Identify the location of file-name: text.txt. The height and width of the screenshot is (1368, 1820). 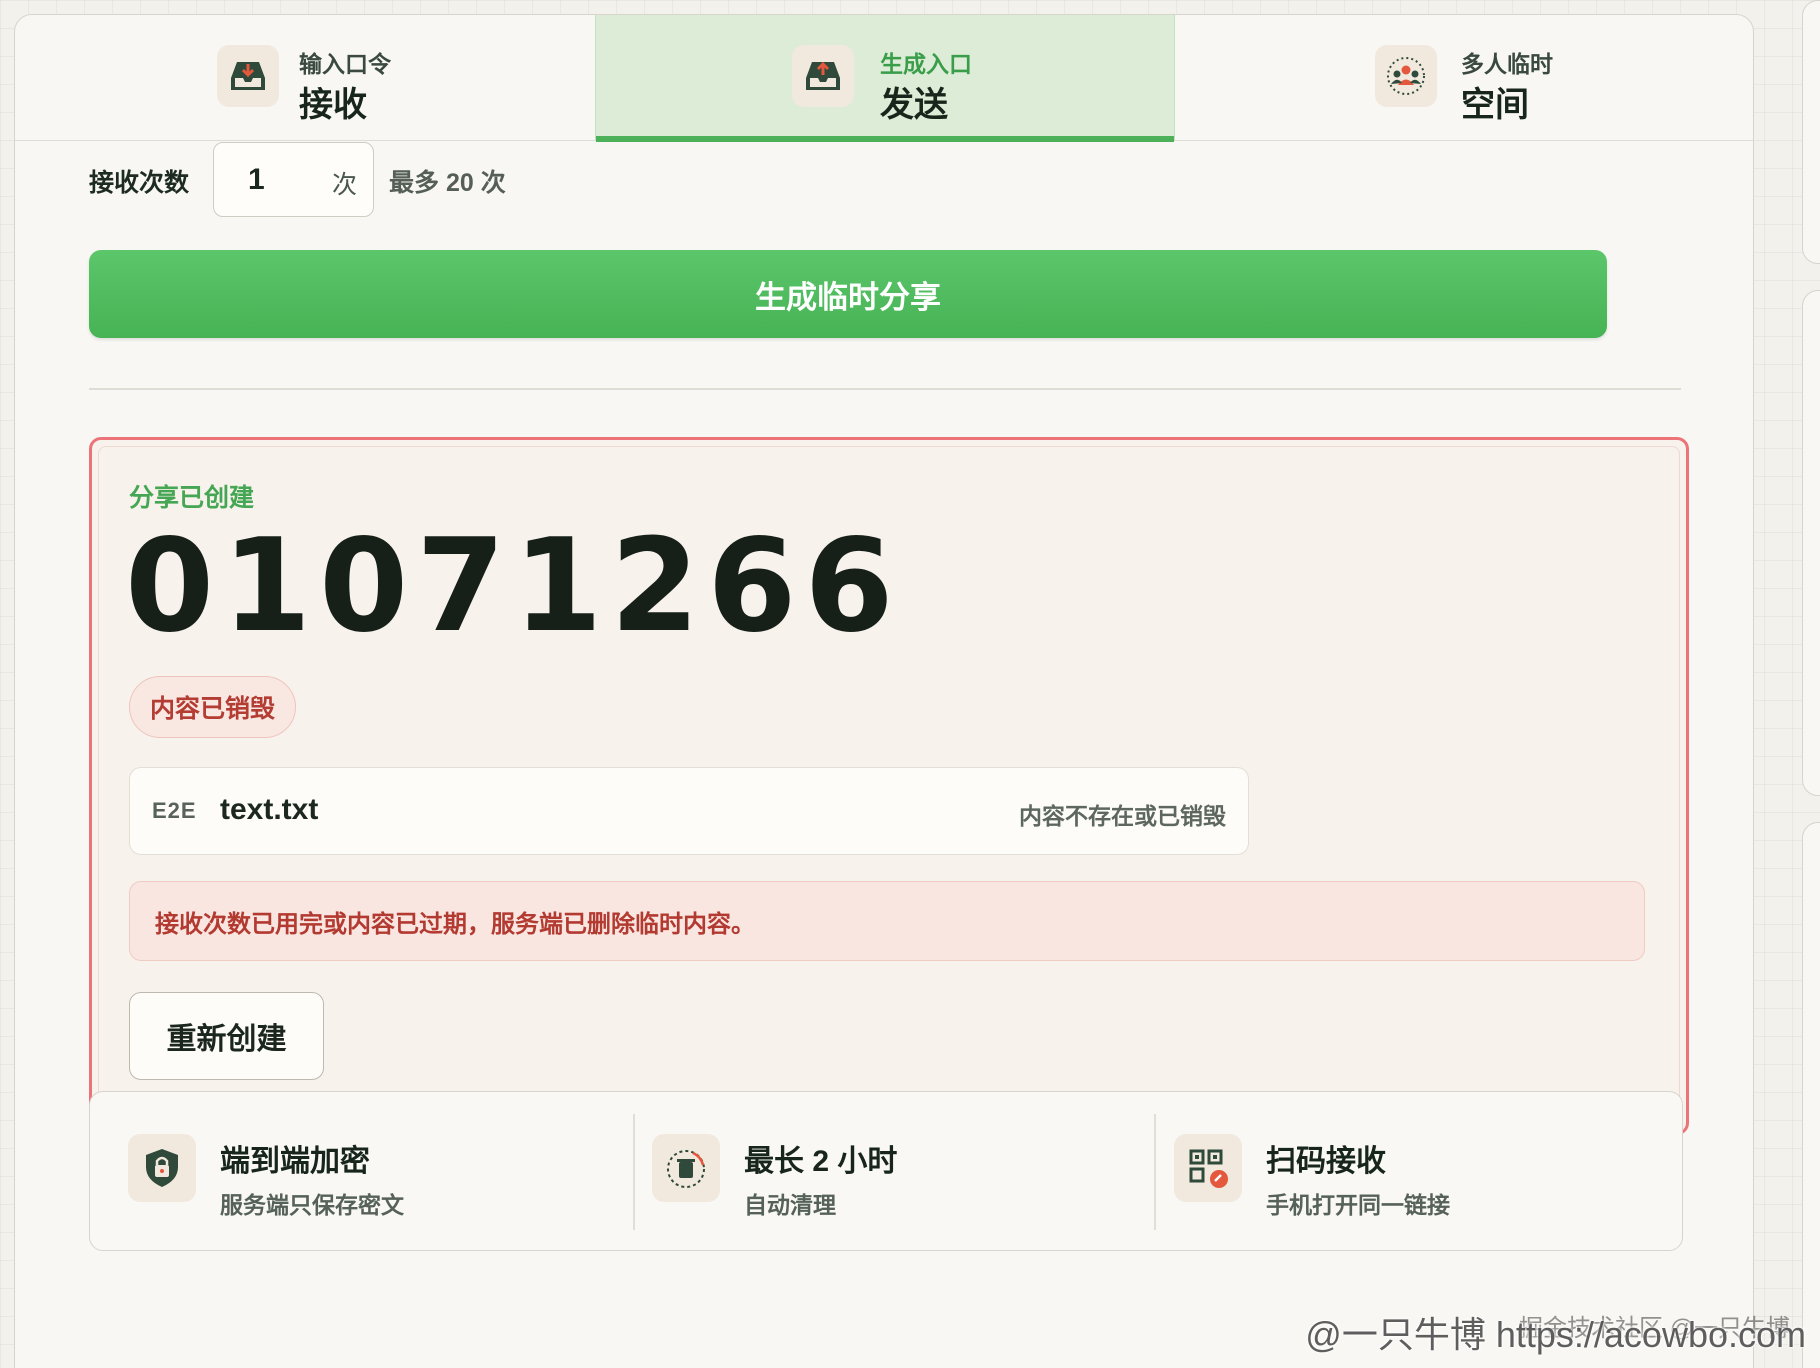
(269, 809).